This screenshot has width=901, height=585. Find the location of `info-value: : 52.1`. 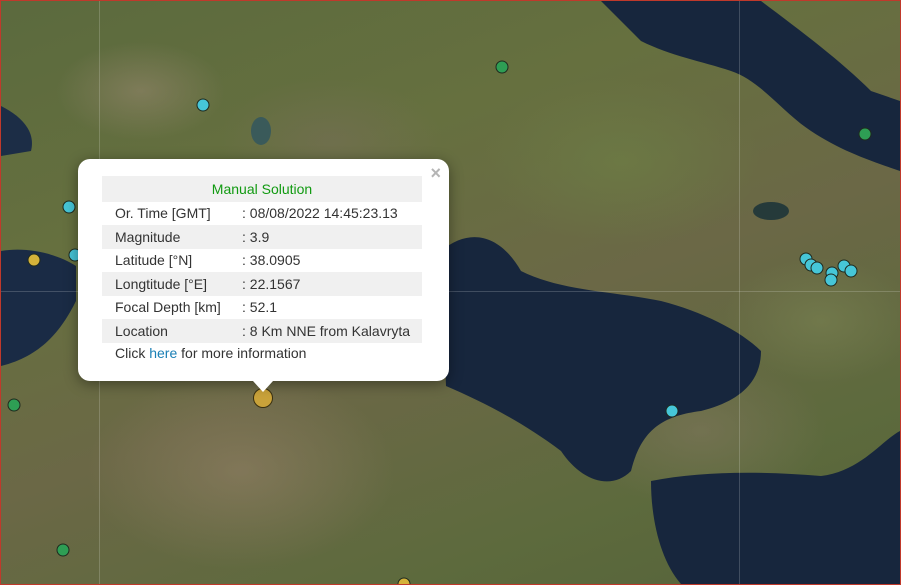

info-value: : 52.1 is located at coordinates (260, 307).